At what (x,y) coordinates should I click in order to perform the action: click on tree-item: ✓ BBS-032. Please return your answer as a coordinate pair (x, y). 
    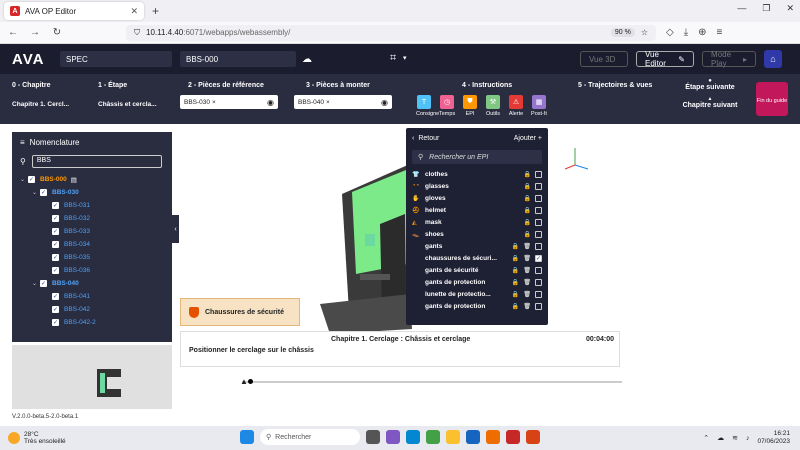
    Looking at the image, I should click on (92, 218).